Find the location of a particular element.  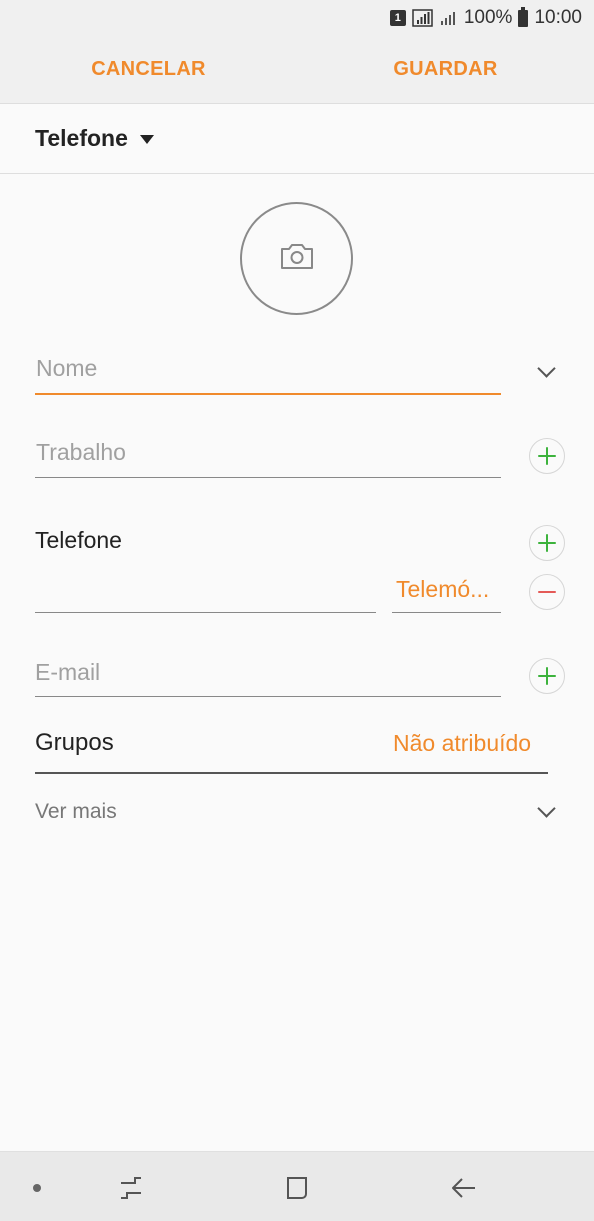

add-email-button is located at coordinates (547, 676).